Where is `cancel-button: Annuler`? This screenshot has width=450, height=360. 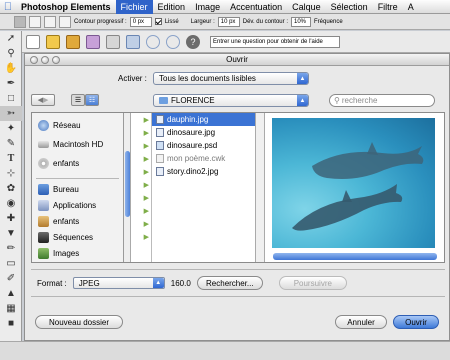
cancel-button: Annuler is located at coordinates (361, 322).